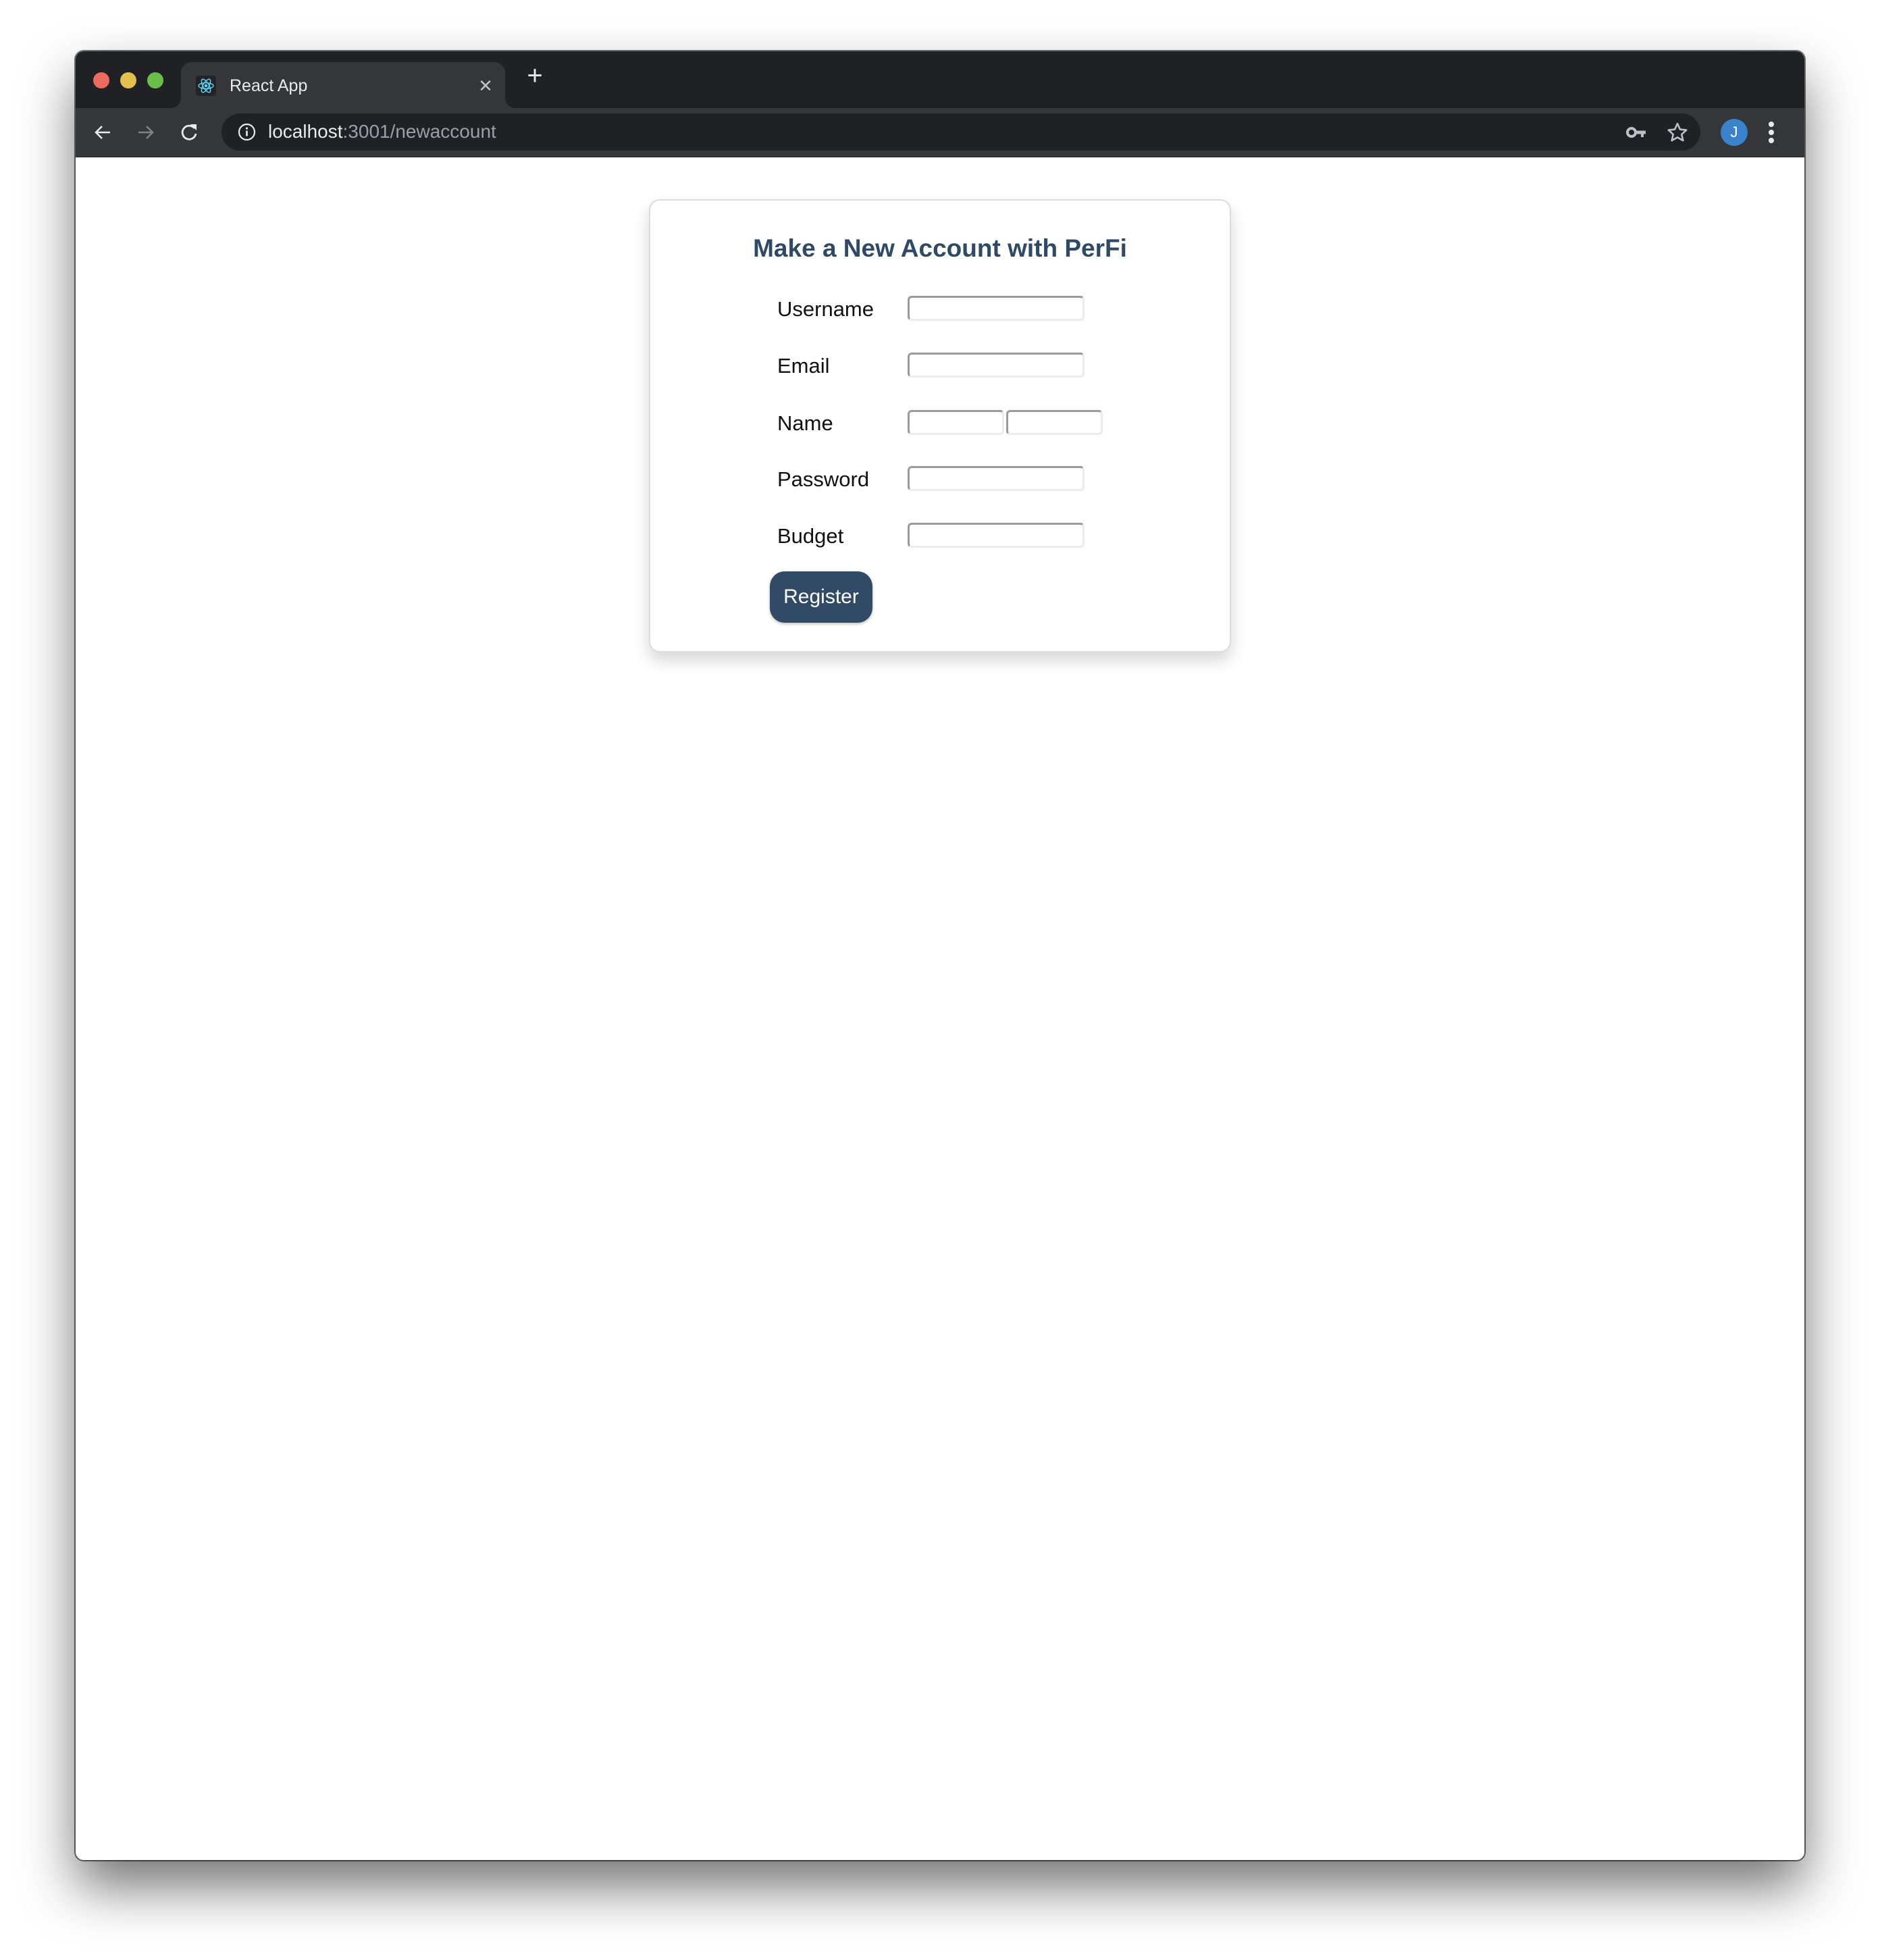  I want to click on tab-react-app: React App ✕, so click(343, 85).